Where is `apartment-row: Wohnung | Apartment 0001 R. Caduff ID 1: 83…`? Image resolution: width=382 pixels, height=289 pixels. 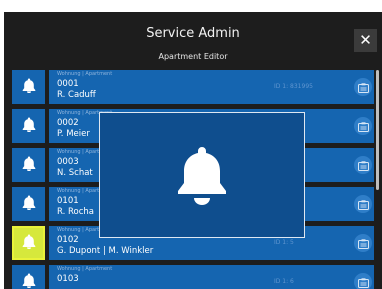 apartment-row: Wohnung | Apartment 0001 R. Caduff ID 1: 83… is located at coordinates (193, 87).